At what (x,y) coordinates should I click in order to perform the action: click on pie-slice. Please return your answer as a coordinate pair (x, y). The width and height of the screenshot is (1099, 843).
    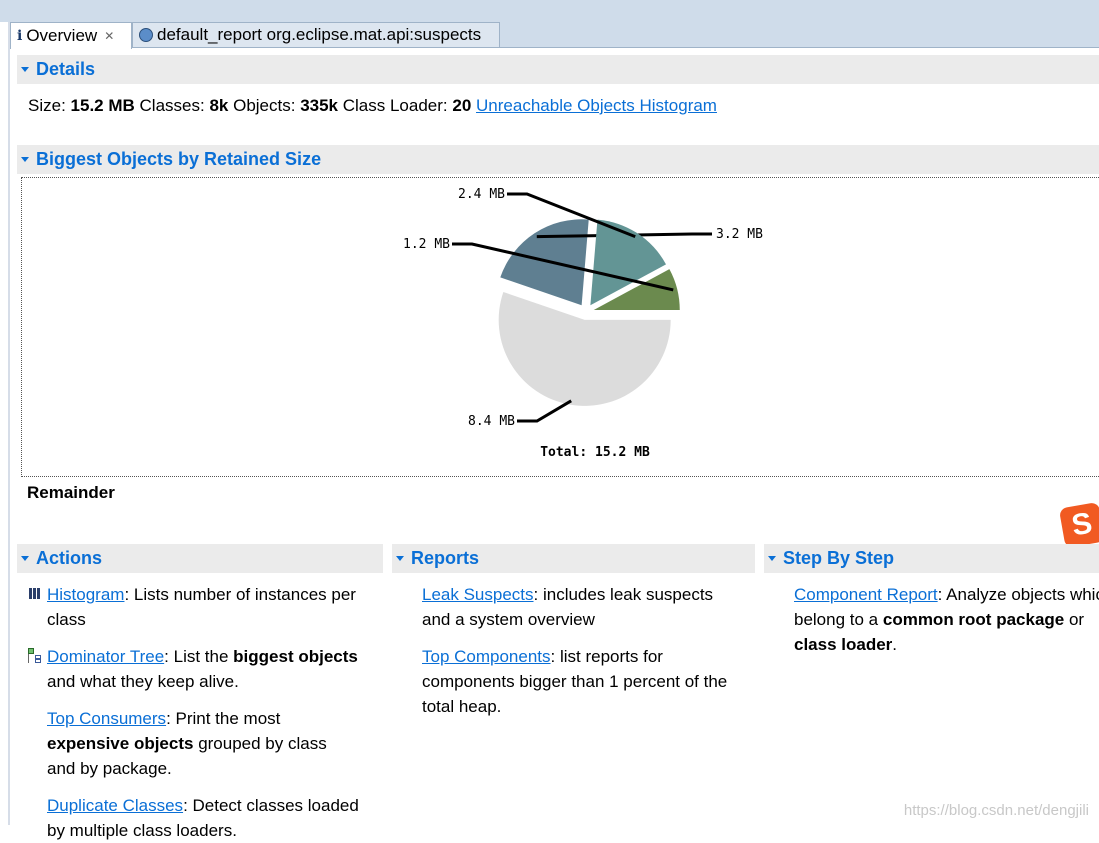
    Looking at the image, I should click on (544, 262).